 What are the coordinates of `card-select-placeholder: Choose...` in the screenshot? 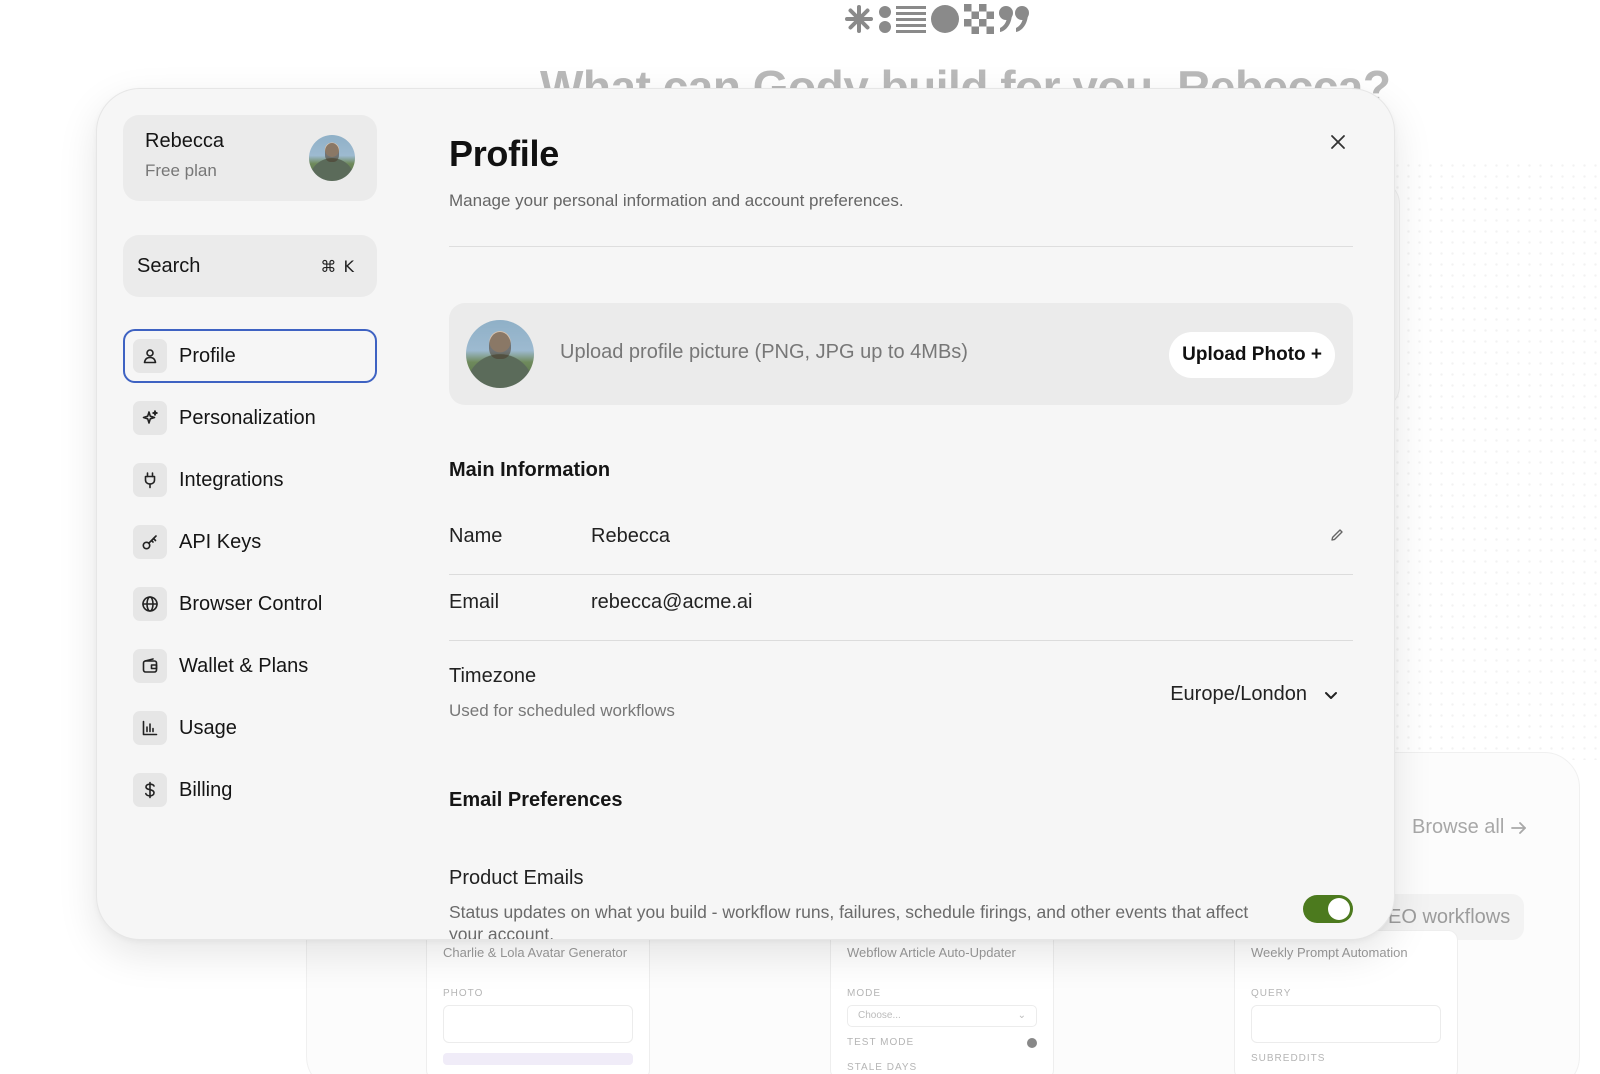 It's located at (879, 1015).